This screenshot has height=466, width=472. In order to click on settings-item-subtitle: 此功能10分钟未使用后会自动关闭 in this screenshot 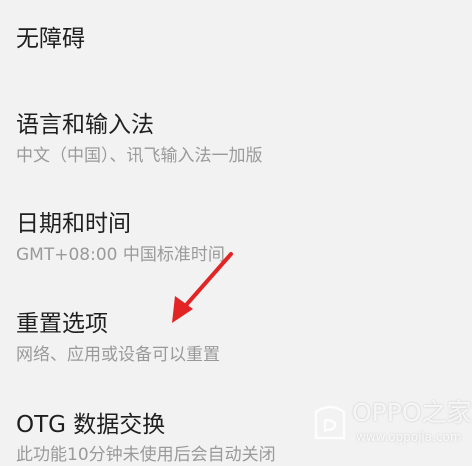, I will do `click(146, 455)`.